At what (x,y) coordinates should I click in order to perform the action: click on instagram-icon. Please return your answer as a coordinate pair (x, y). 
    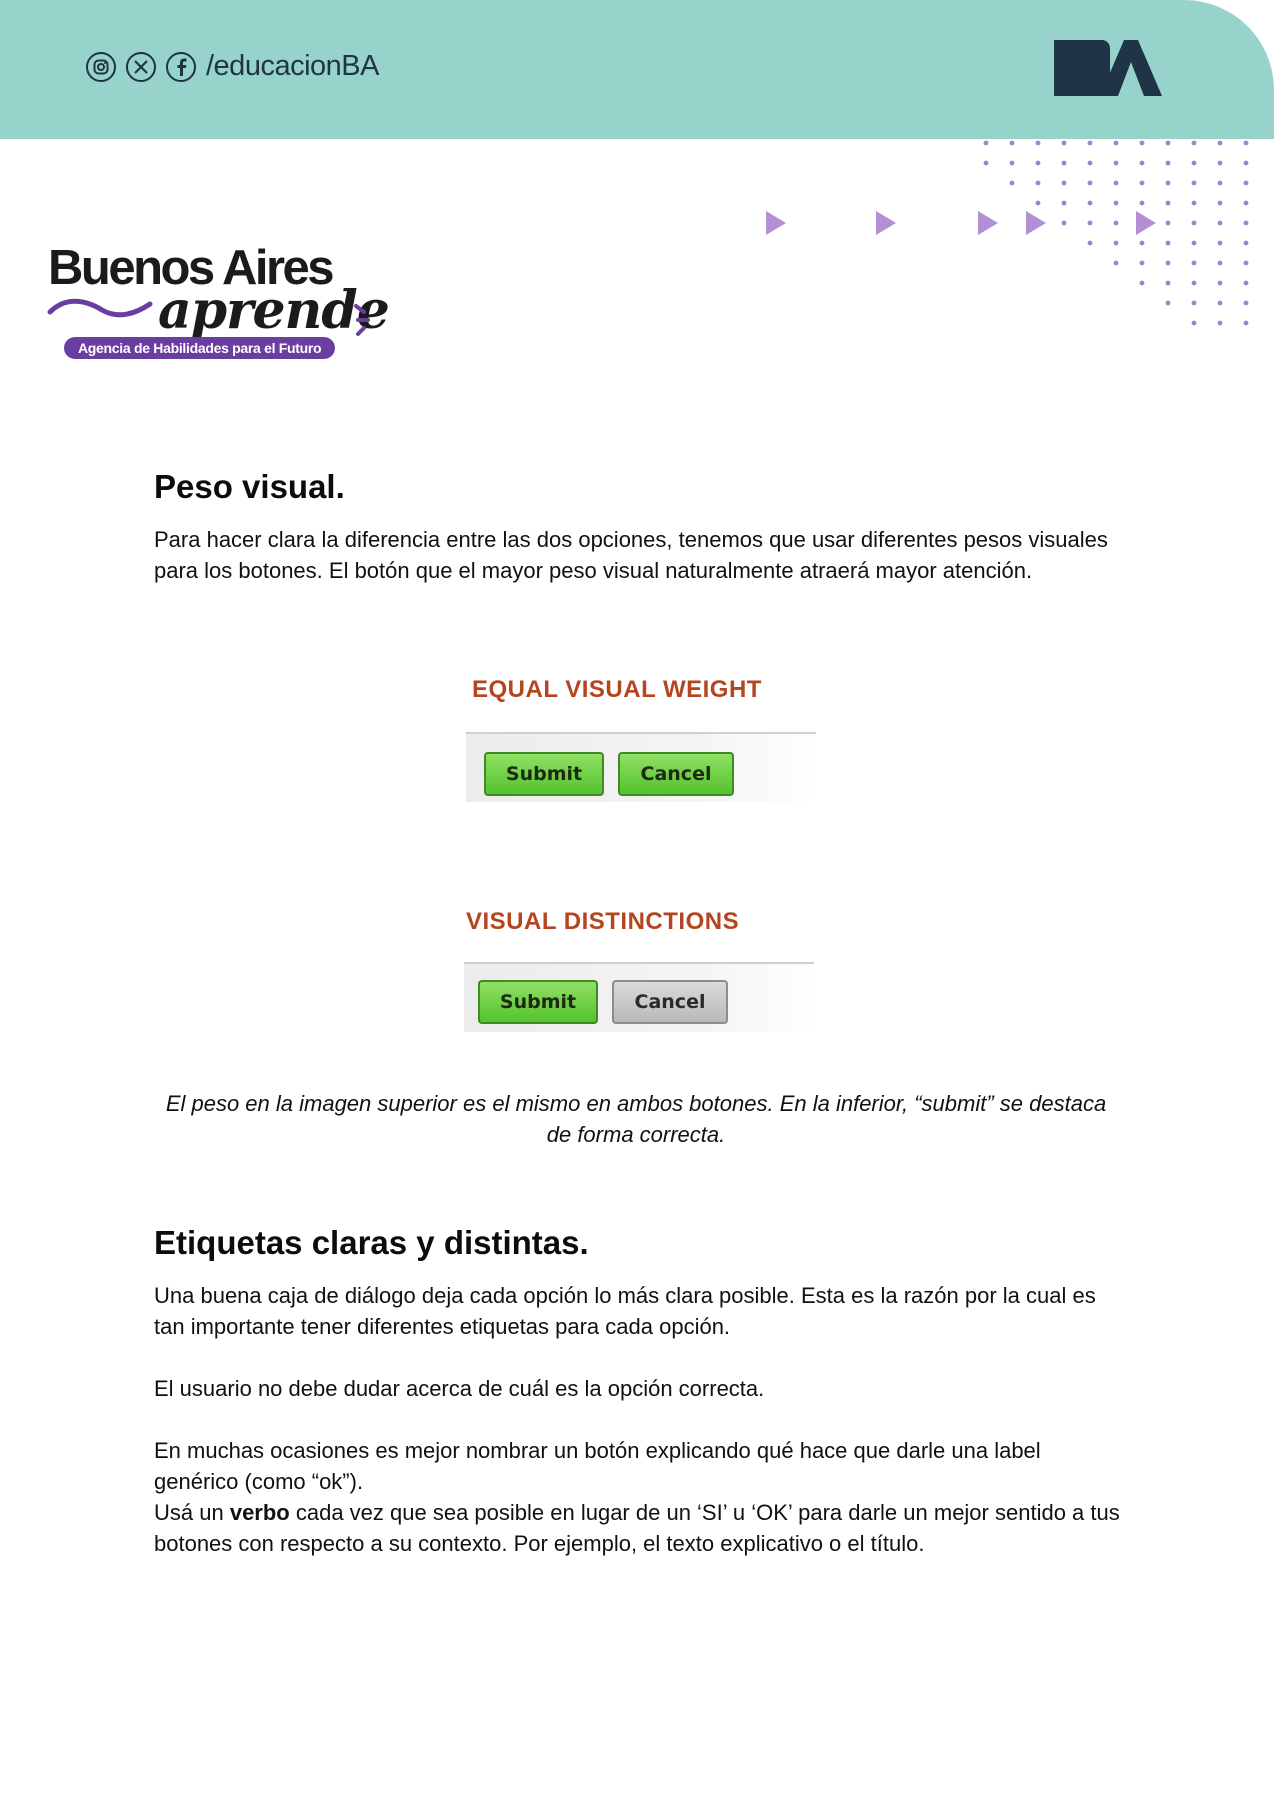
    Looking at the image, I should click on (101, 66).